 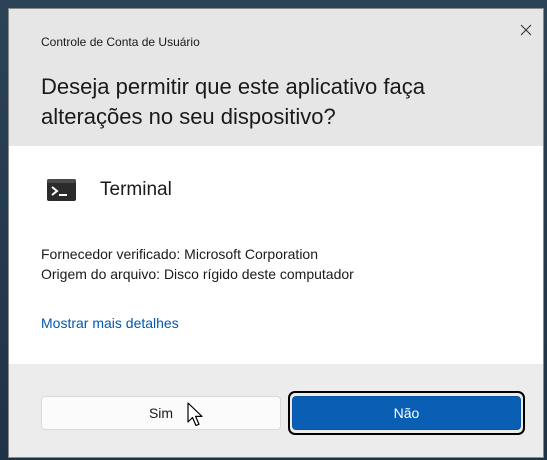 I want to click on no-button: Não, so click(x=406, y=413).